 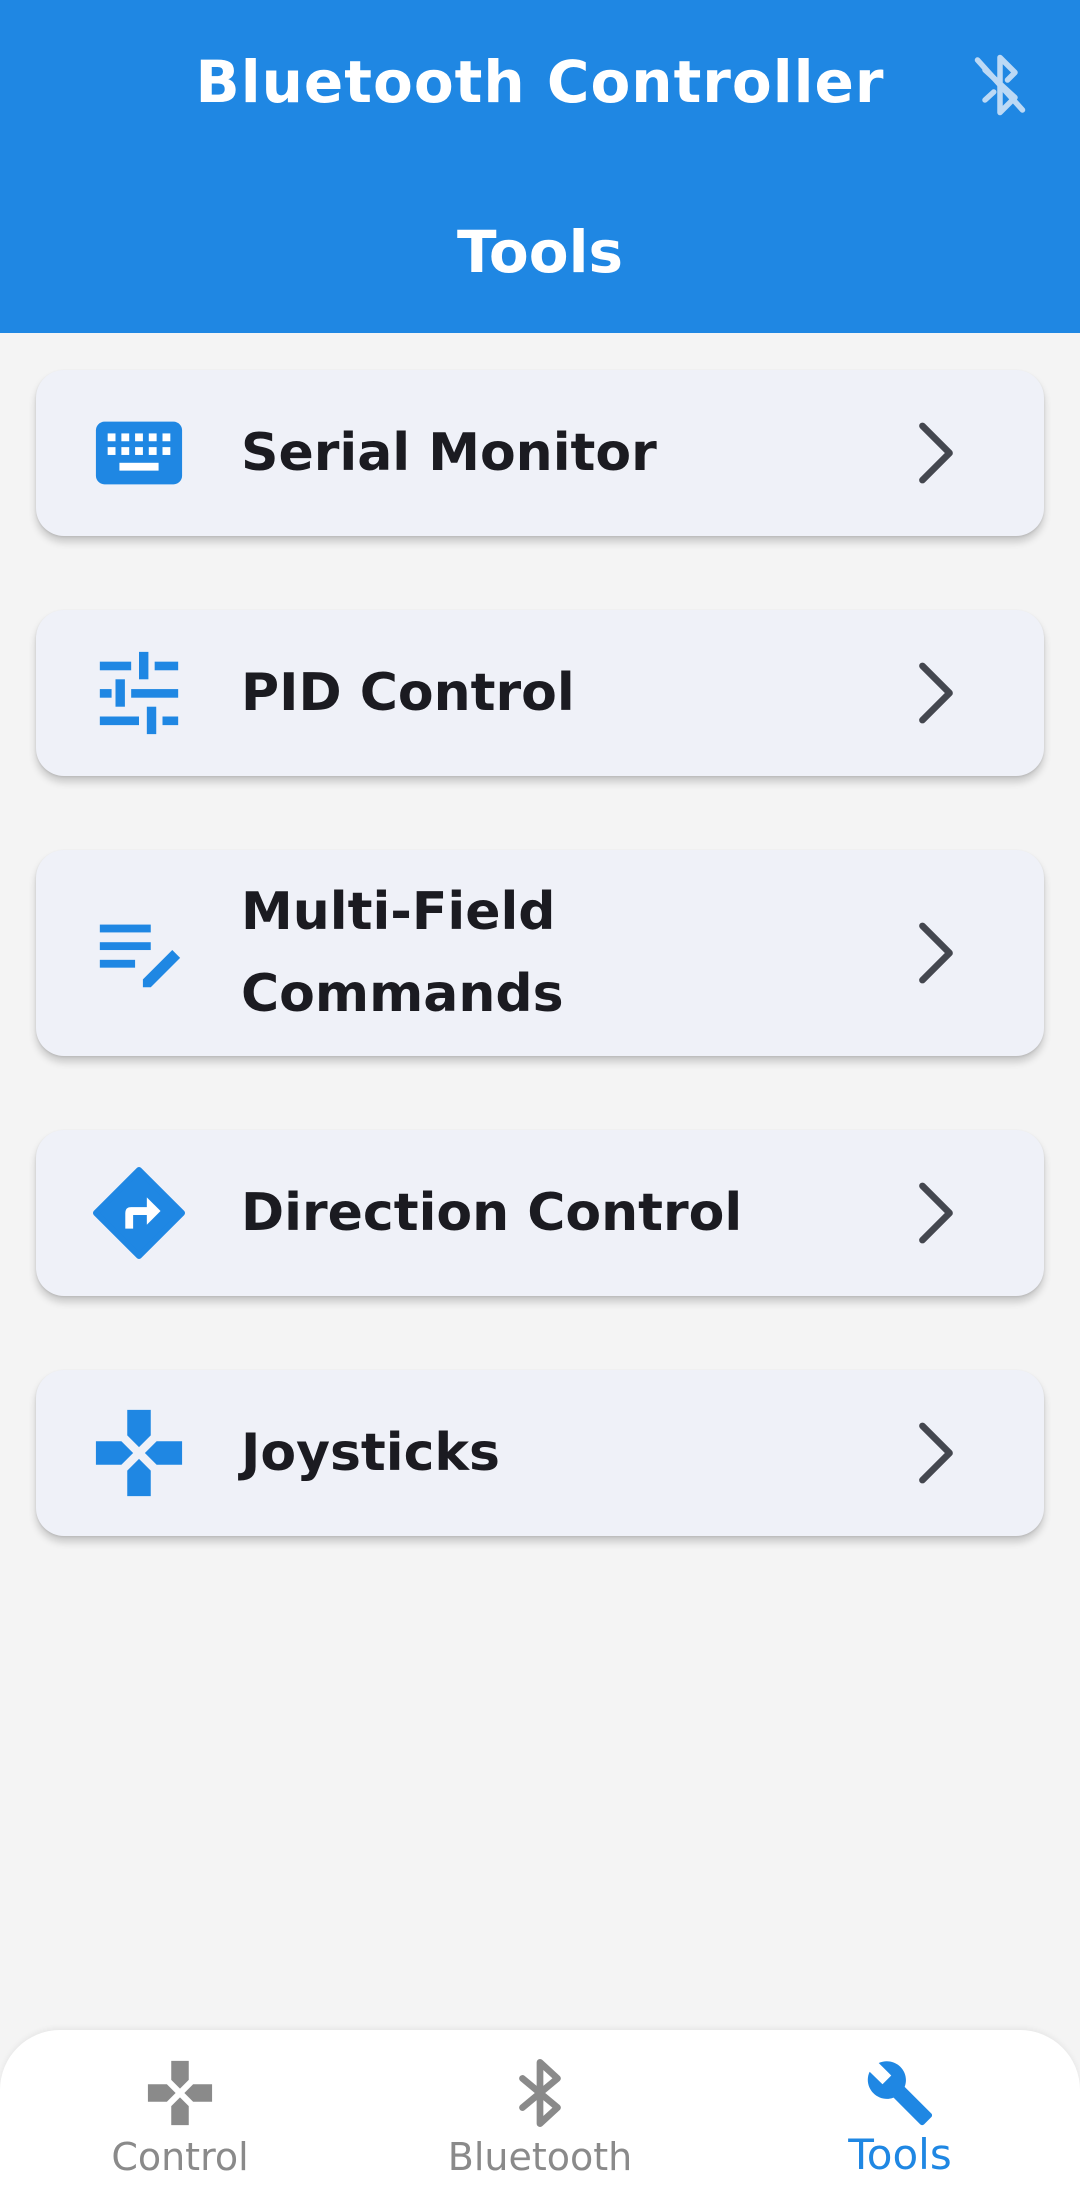 What do you see at coordinates (540, 82) in the screenshot?
I see `app-title: Bluetooth Controller` at bounding box center [540, 82].